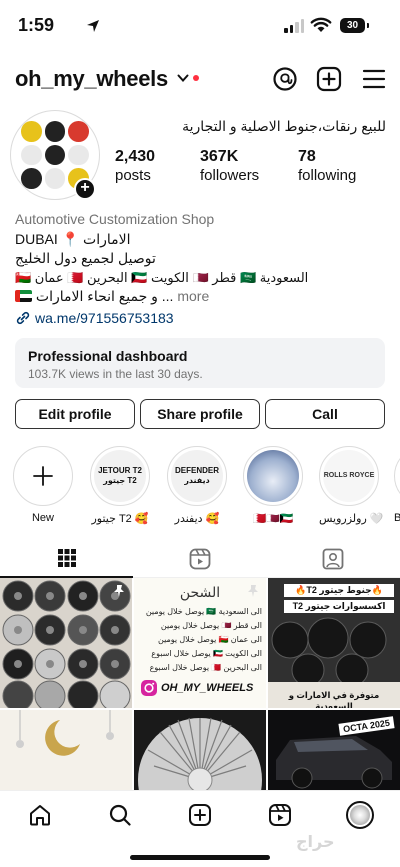 The width and height of the screenshot is (400, 867). Describe the element at coordinates (120, 815) in the screenshot. I see `search-icon` at that location.